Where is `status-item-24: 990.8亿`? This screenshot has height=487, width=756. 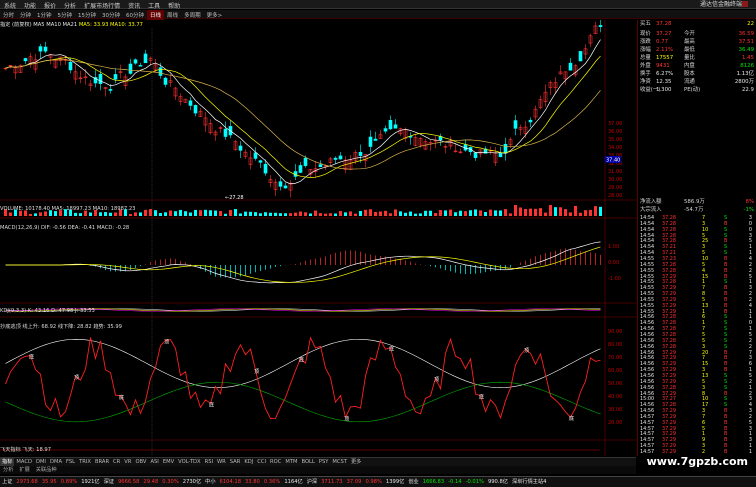
status-item-24: 990.8亿 is located at coordinates (497, 482).